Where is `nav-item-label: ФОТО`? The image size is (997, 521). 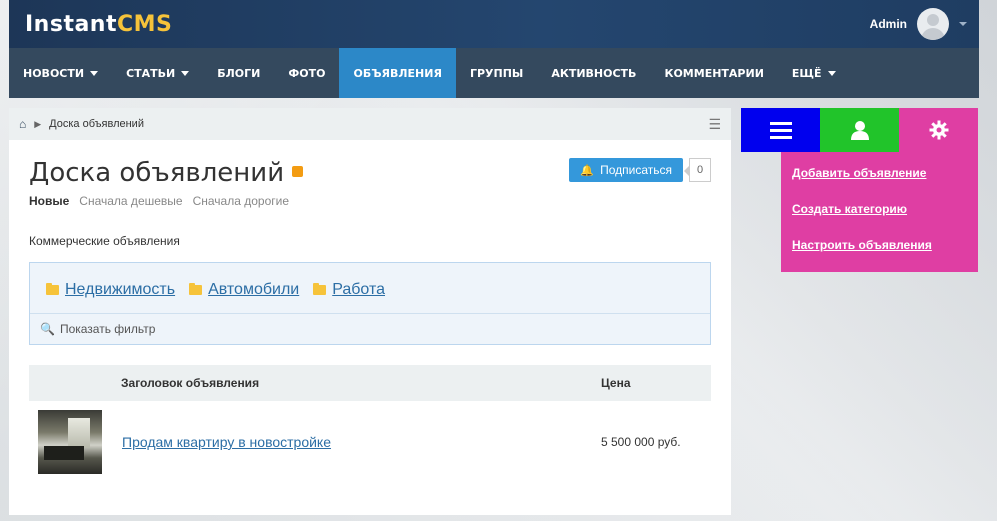 nav-item-label: ФОТО is located at coordinates (307, 73).